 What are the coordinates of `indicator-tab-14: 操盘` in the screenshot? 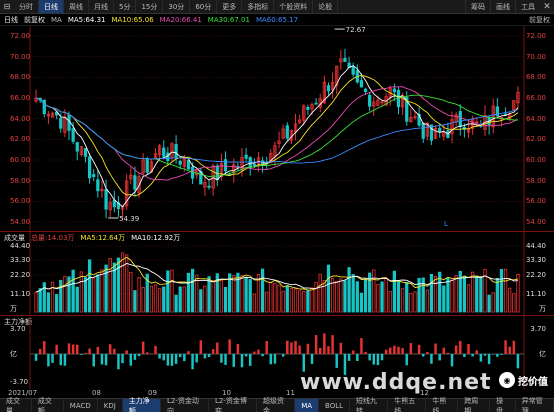 It's located at (503, 404).